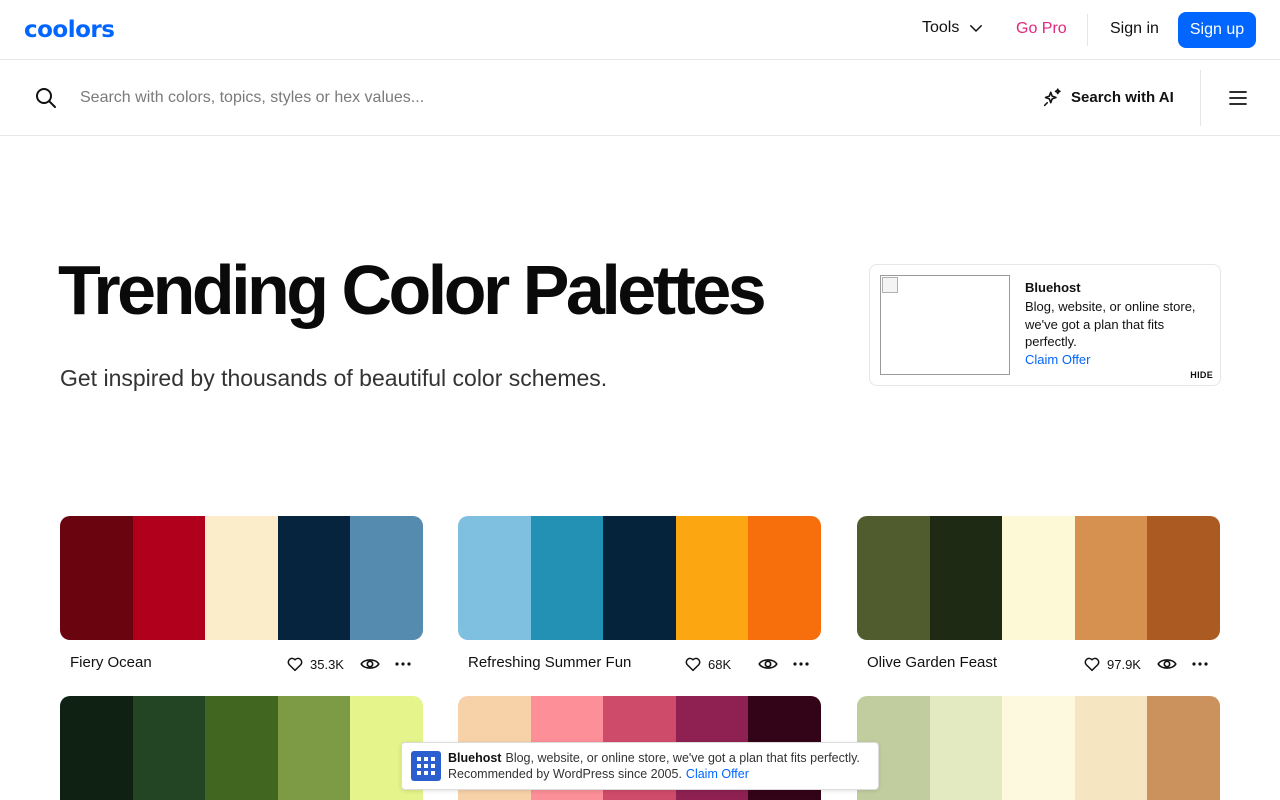 The image size is (1280, 800). Describe the element at coordinates (241, 663) in the screenshot. I see `palette-meta: Fiery Ocean 35.3K` at that location.